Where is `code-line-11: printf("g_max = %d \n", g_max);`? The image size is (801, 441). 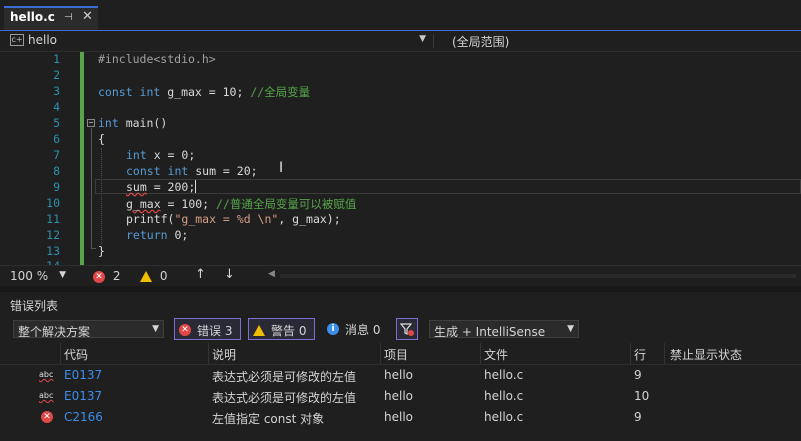
code-line-11: printf("g_max = %d \n", g_max); is located at coordinates (233, 219).